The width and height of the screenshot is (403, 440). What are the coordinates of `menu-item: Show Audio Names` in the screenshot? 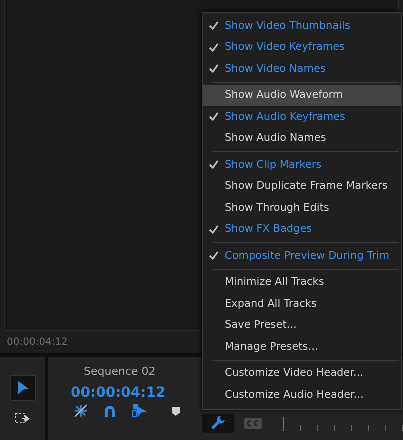 It's located at (302, 138).